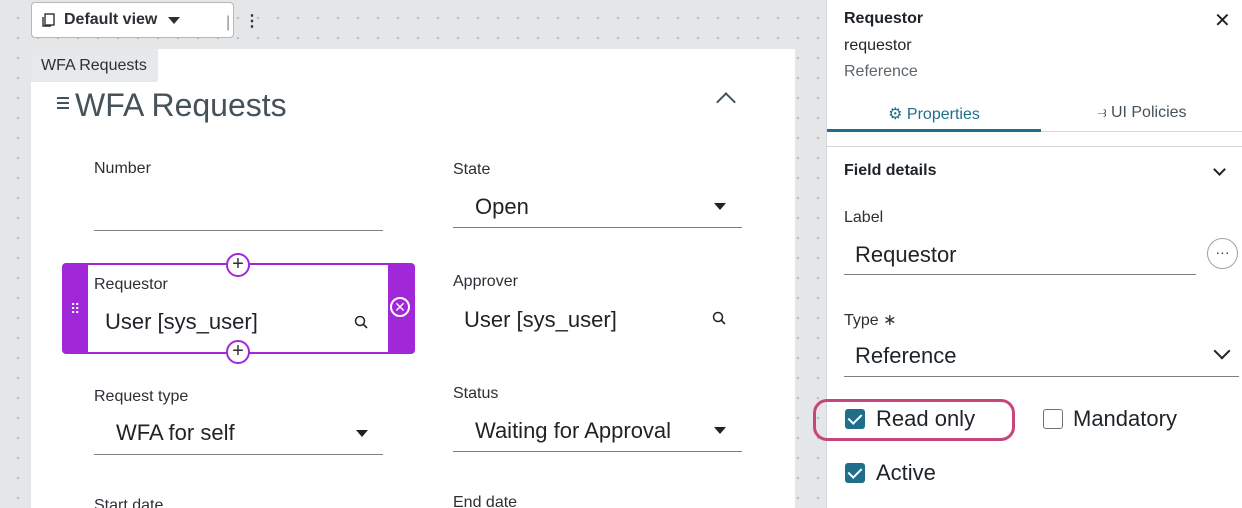  I want to click on view-selector: Default view | ⋮, so click(145, 20).